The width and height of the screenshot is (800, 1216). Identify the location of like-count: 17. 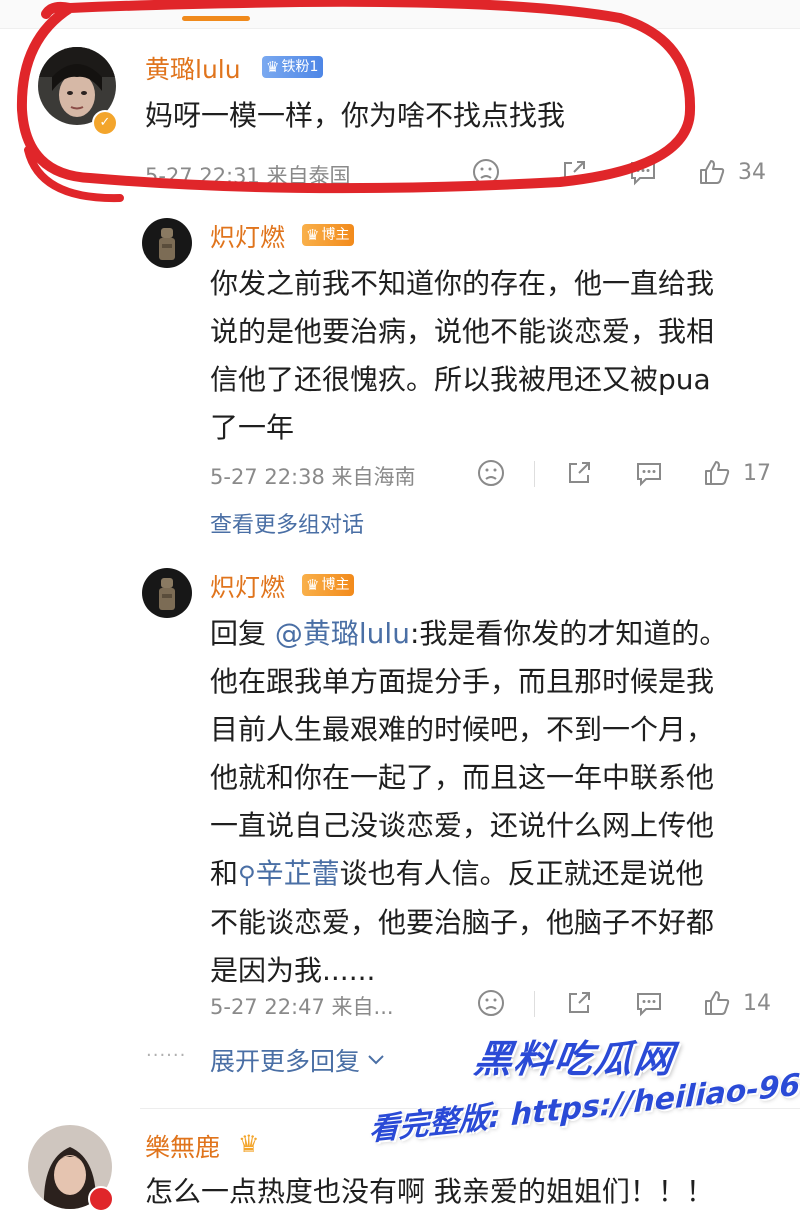
(757, 473).